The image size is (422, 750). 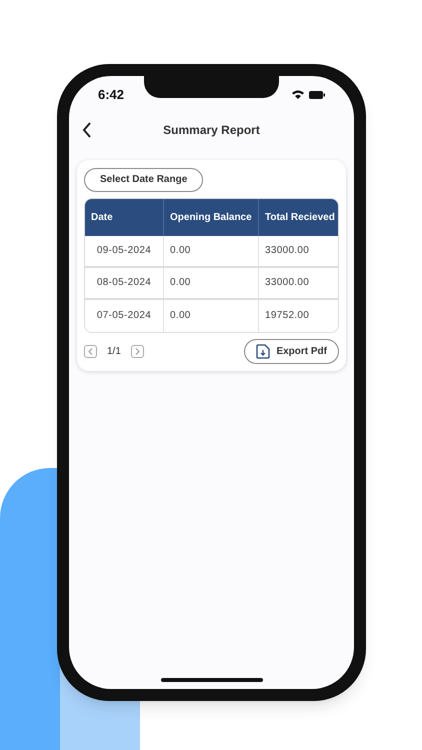 I want to click on status-time: 6:42, so click(x=111, y=95).